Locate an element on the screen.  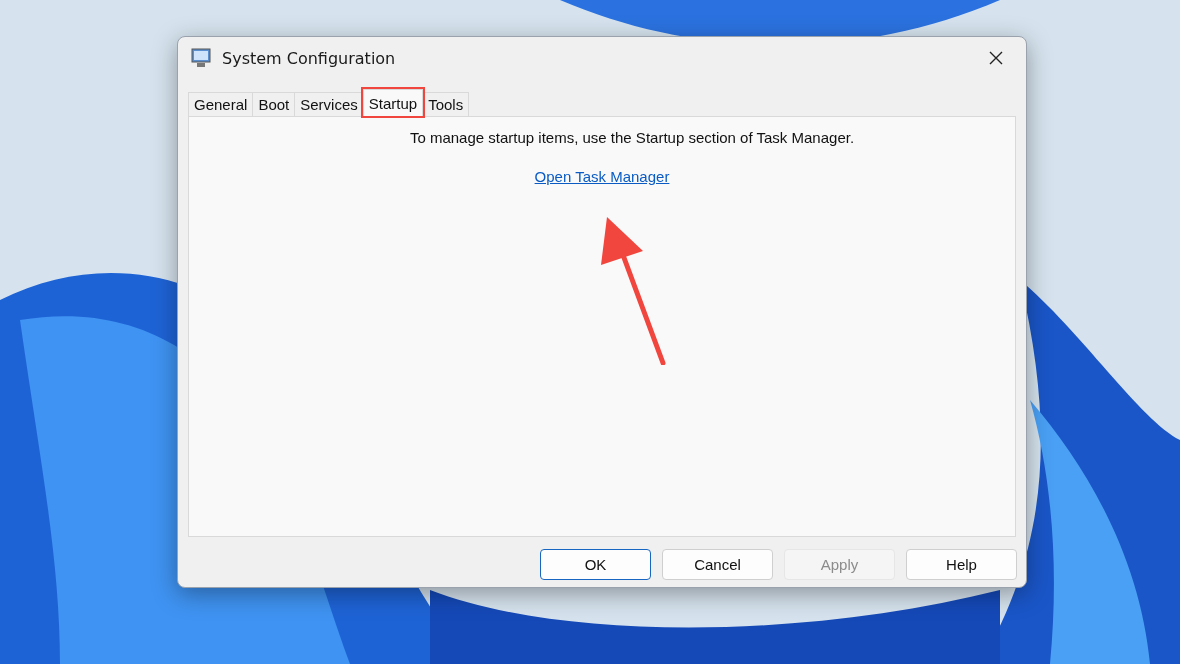
tab: Startup is located at coordinates (393, 102).